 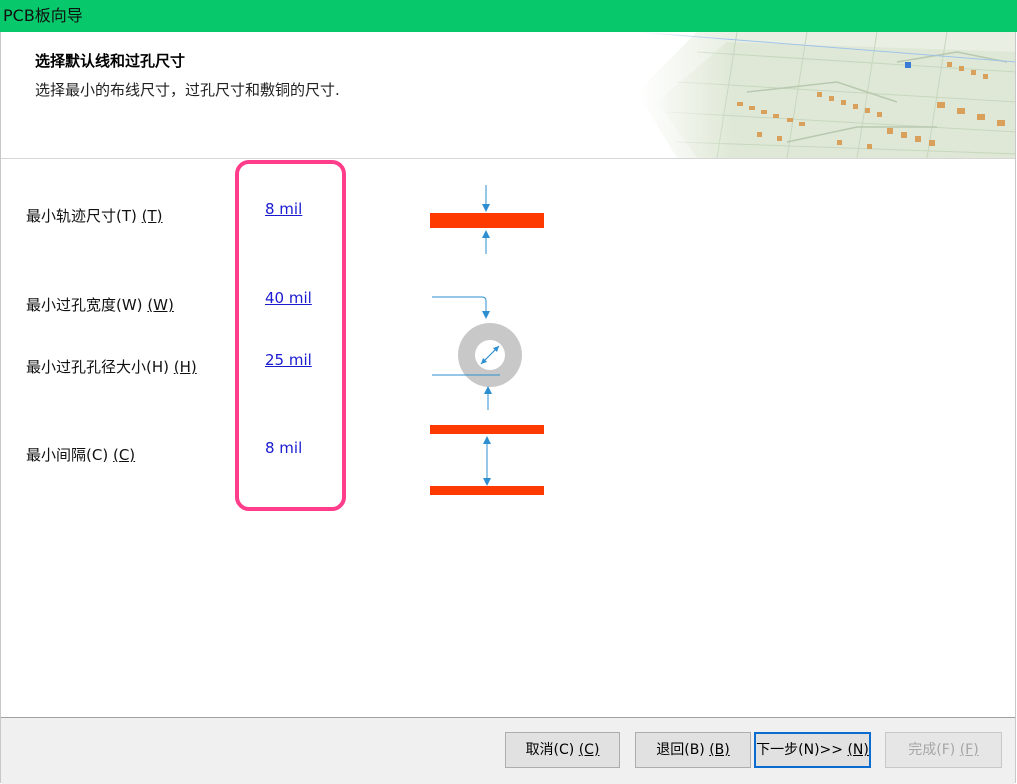 I want to click on track-width-diagram, so click(x=487, y=219).